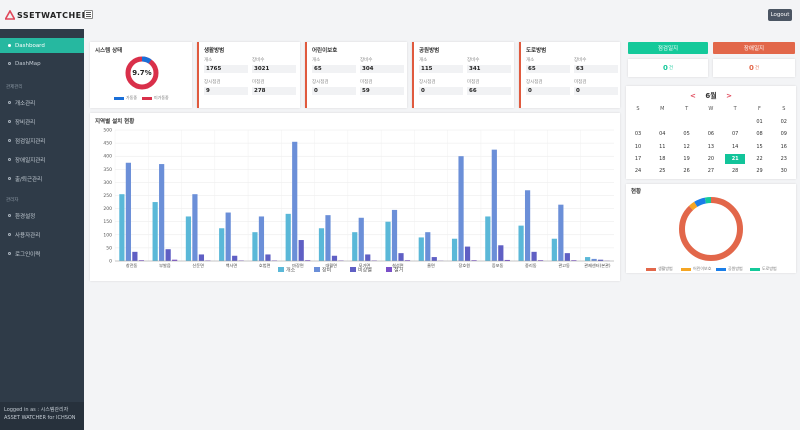 This screenshot has width=800, height=430. I want to click on calendar-weekday: T, so click(735, 109).